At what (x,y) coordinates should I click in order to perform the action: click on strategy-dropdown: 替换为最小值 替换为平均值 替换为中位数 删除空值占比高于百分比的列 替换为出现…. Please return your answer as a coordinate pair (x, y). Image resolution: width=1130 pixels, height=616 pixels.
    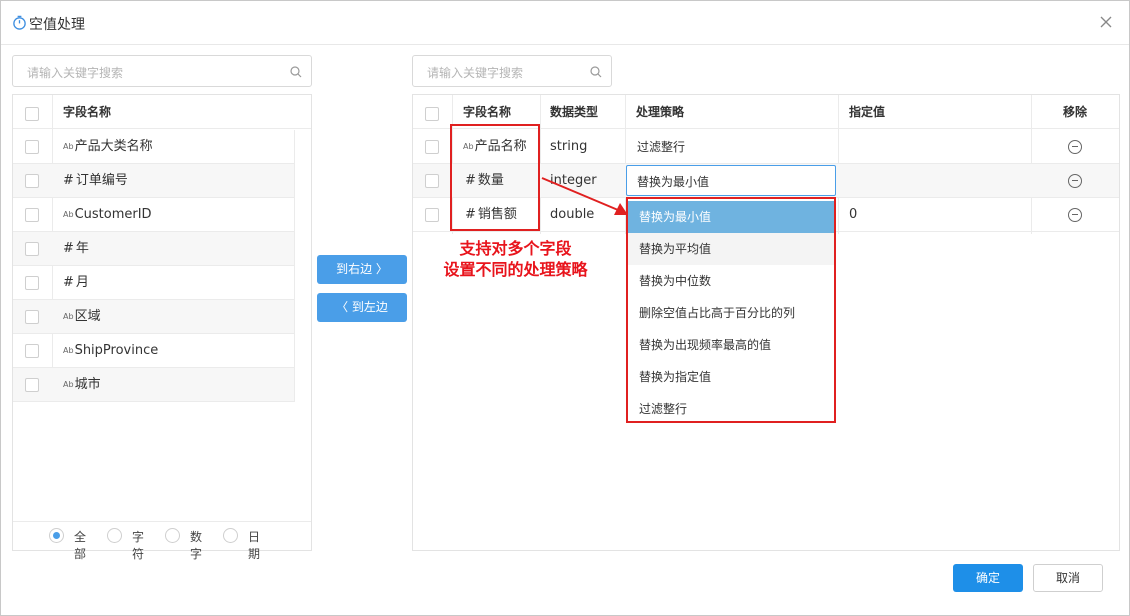
    Looking at the image, I should click on (731, 310).